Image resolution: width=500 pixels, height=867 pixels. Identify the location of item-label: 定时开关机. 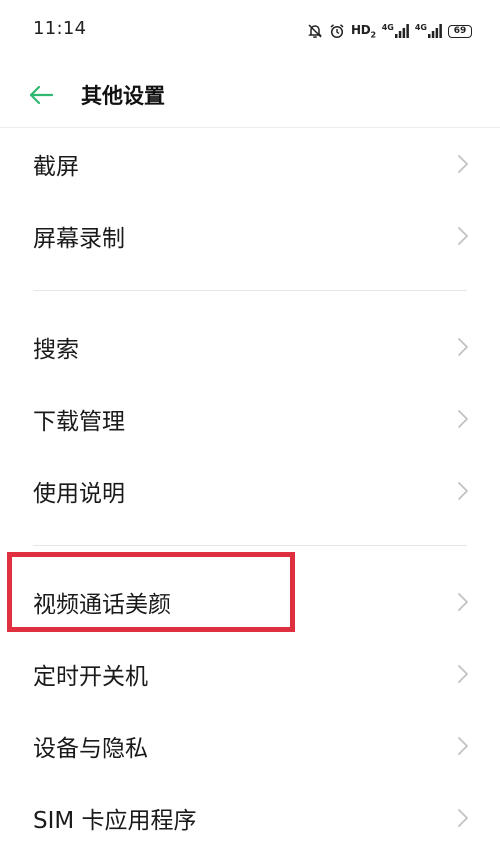
(90, 677).